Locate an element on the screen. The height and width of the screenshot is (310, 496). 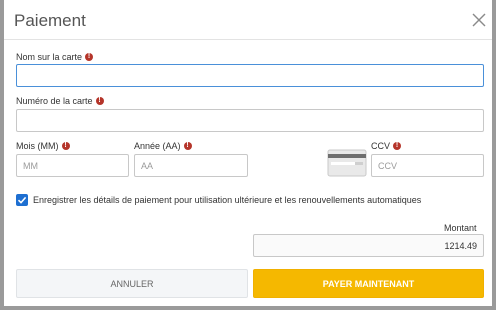
card-number-label: Numéro de la carte ! is located at coordinates (60, 101).